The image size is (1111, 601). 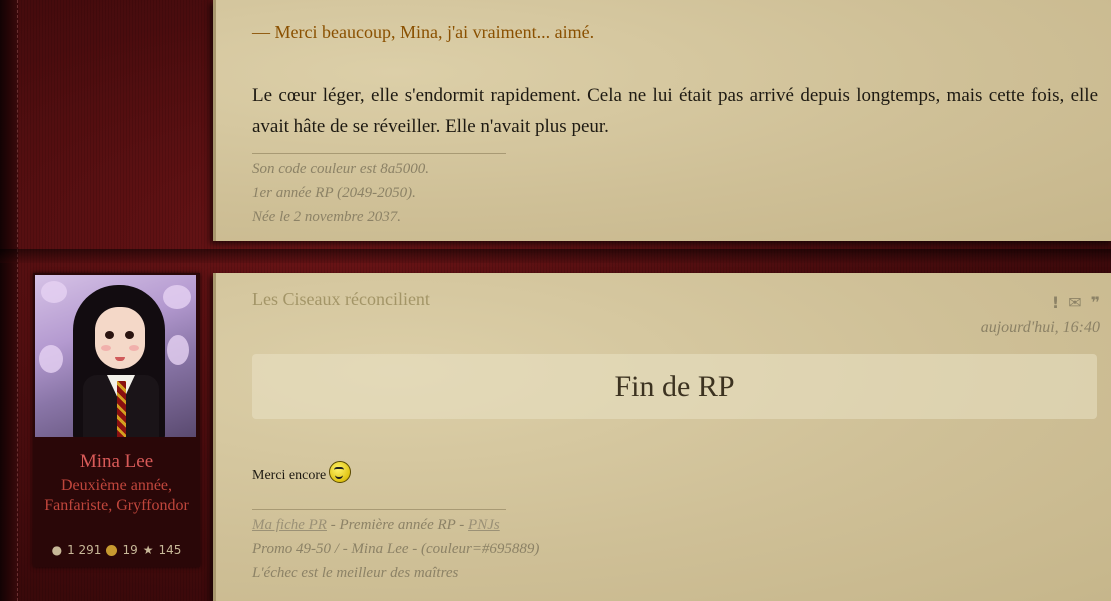 What do you see at coordinates (17, 300) in the screenshot?
I see `stitch-line` at bounding box center [17, 300].